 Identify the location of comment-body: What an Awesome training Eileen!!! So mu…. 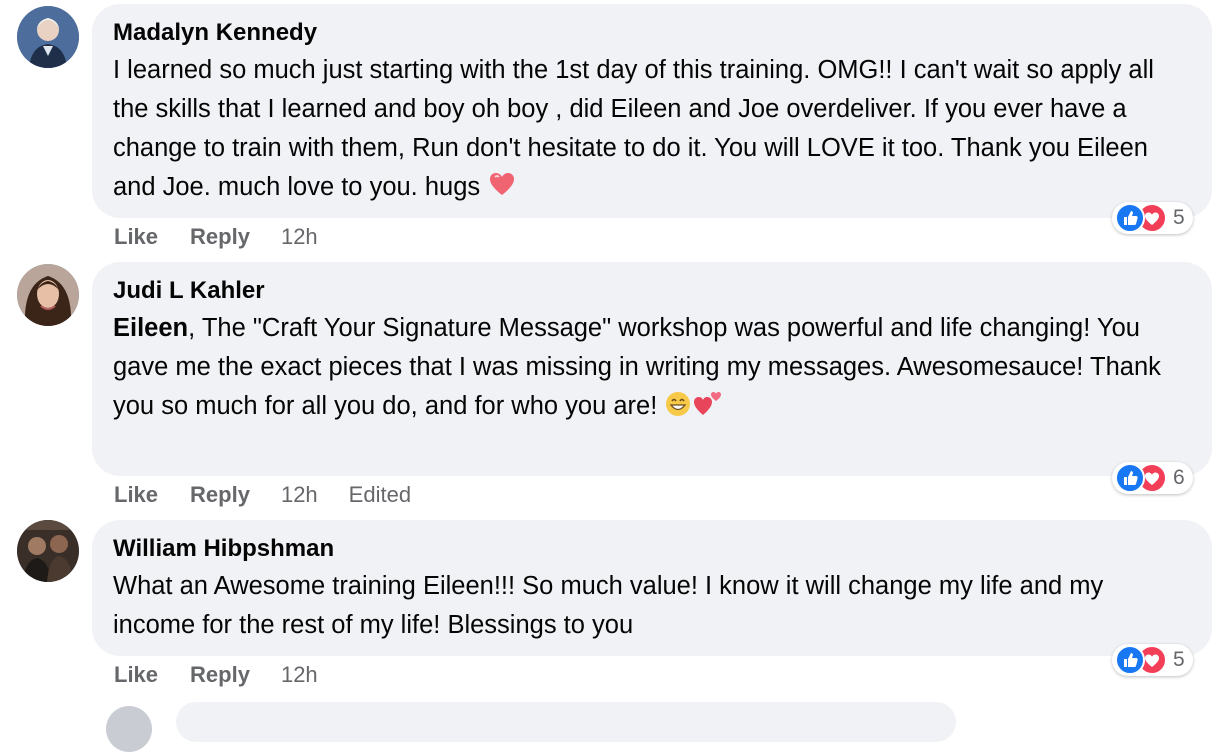
(608, 605).